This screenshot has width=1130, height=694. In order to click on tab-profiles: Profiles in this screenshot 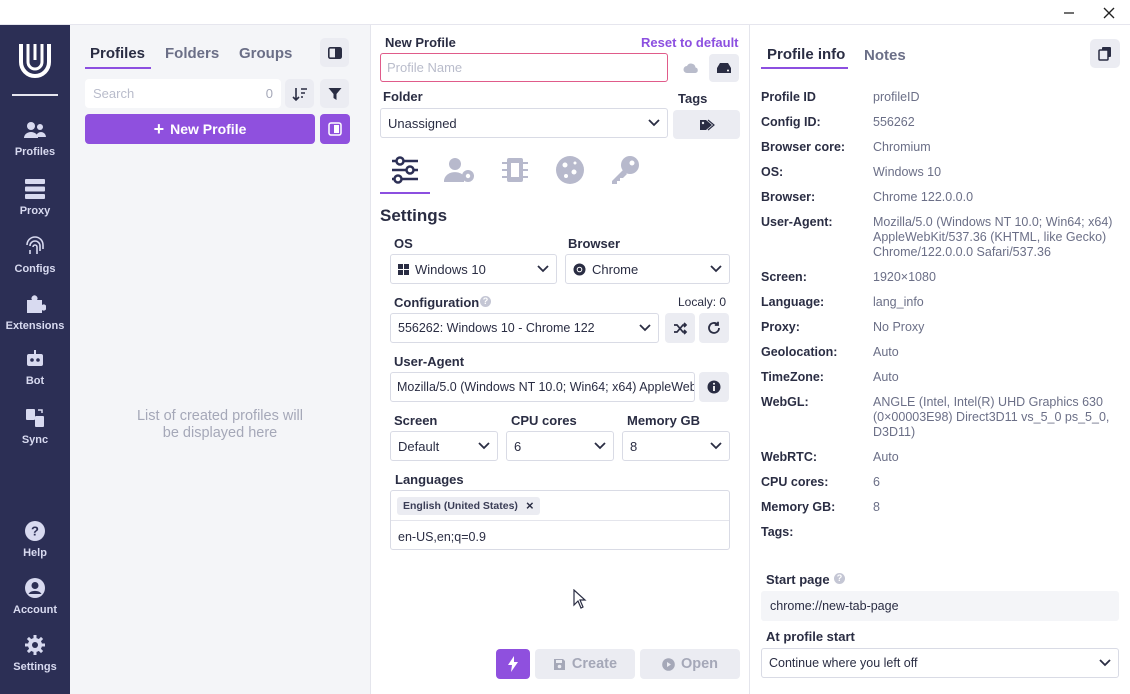, I will do `click(117, 53)`.